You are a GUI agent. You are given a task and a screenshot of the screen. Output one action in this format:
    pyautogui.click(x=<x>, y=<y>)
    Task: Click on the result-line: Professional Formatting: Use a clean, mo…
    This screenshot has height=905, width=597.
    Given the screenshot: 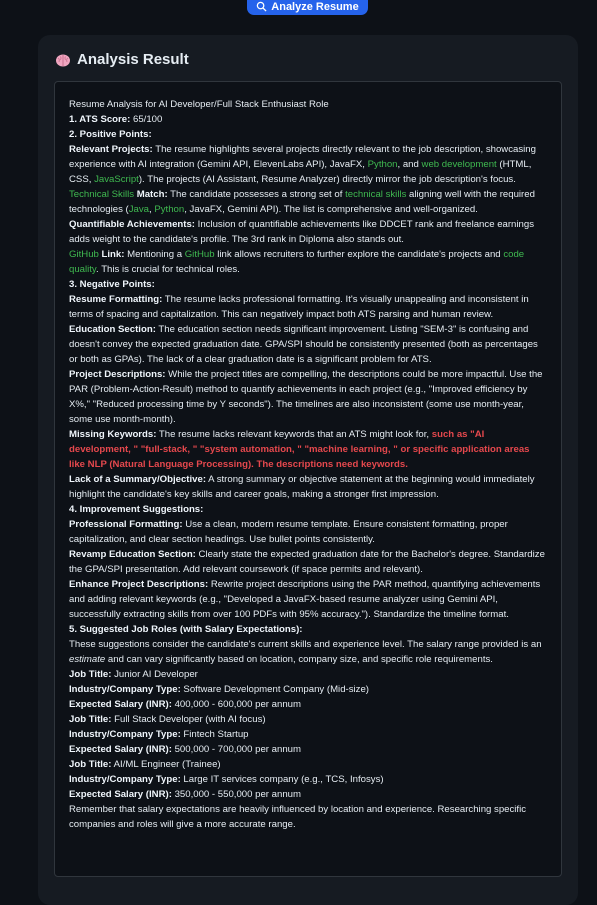 What is the action you would take?
    pyautogui.click(x=308, y=532)
    